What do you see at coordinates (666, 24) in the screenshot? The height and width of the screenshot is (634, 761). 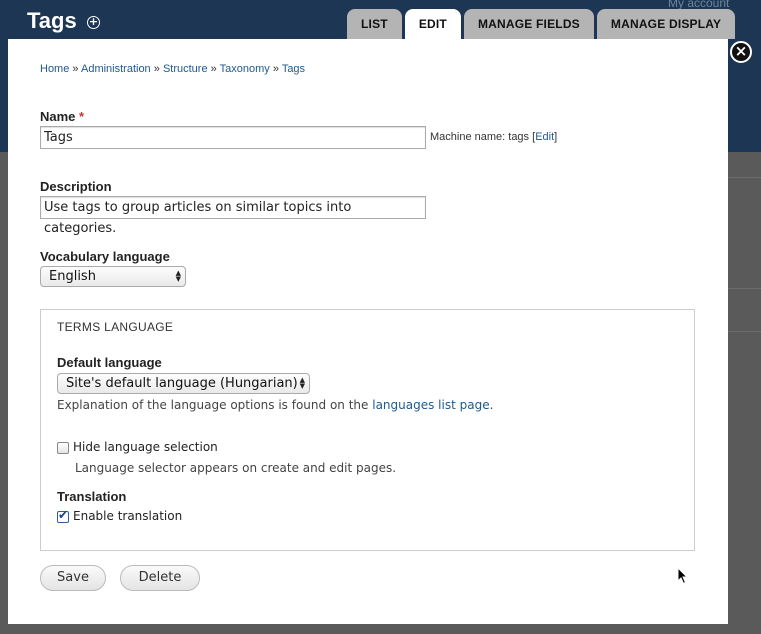 I see `tab-manage-display: MANAGE DISPLAY` at bounding box center [666, 24].